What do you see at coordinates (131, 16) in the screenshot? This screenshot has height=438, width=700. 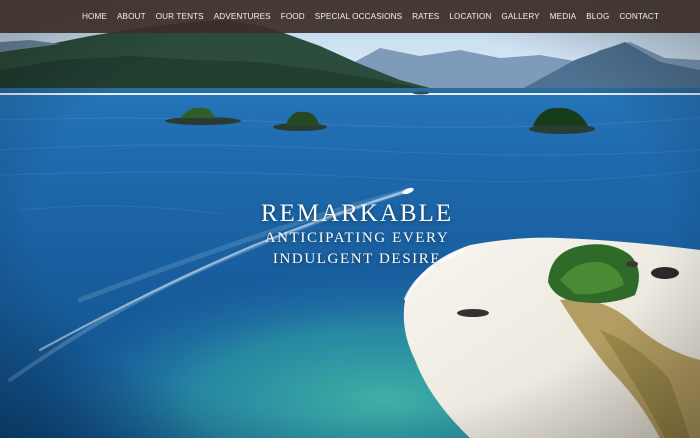 I see `nav-about: ABOUT` at bounding box center [131, 16].